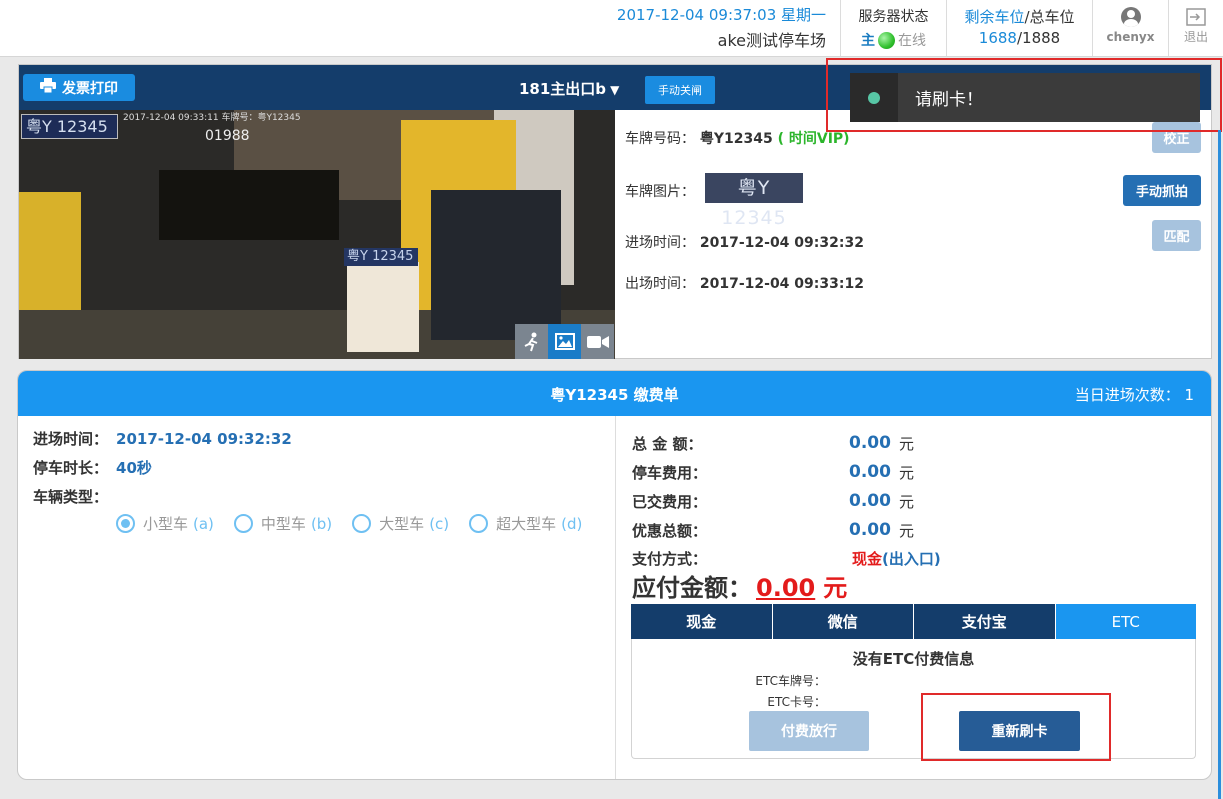 This screenshot has height=799, width=1223. Describe the element at coordinates (615, 90) in the screenshot. I see `dropdown-arrow-icon: ▼` at that location.